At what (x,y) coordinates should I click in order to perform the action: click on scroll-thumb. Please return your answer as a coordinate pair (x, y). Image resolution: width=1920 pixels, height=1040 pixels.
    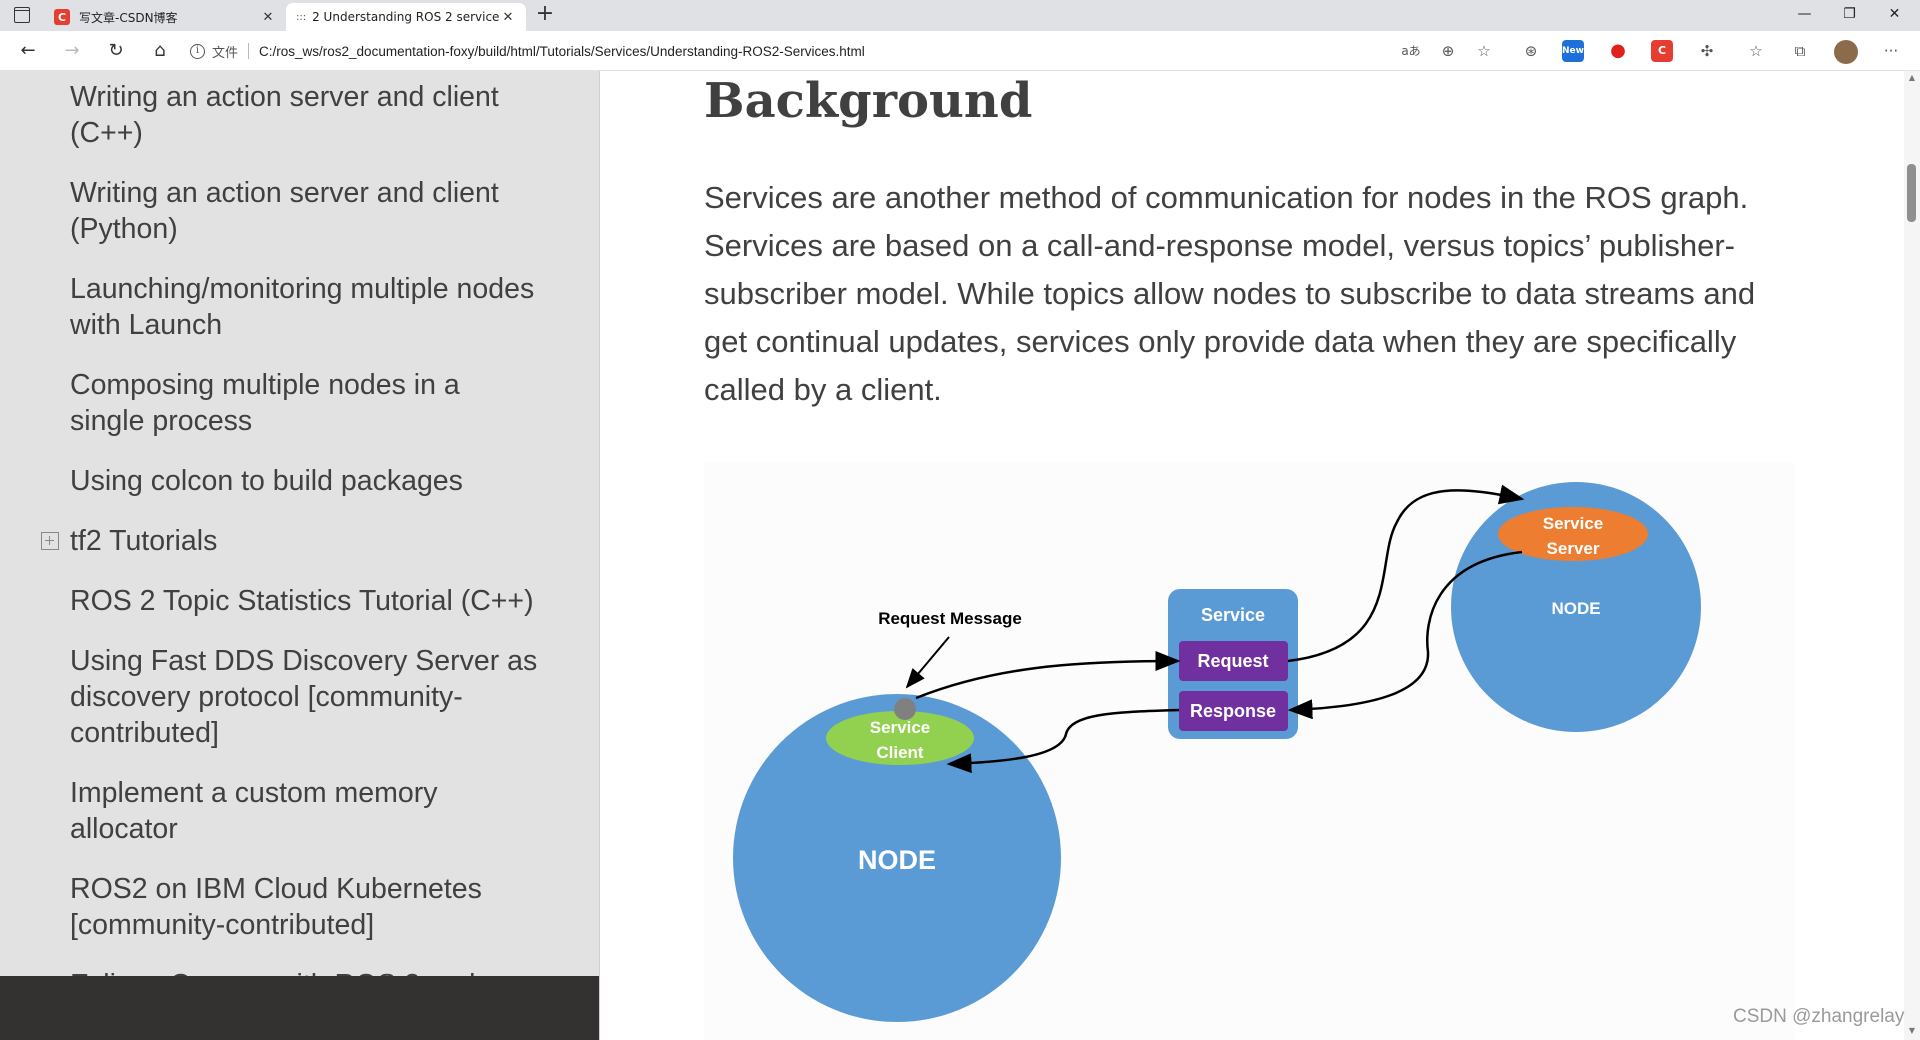
    Looking at the image, I should click on (1911, 193).